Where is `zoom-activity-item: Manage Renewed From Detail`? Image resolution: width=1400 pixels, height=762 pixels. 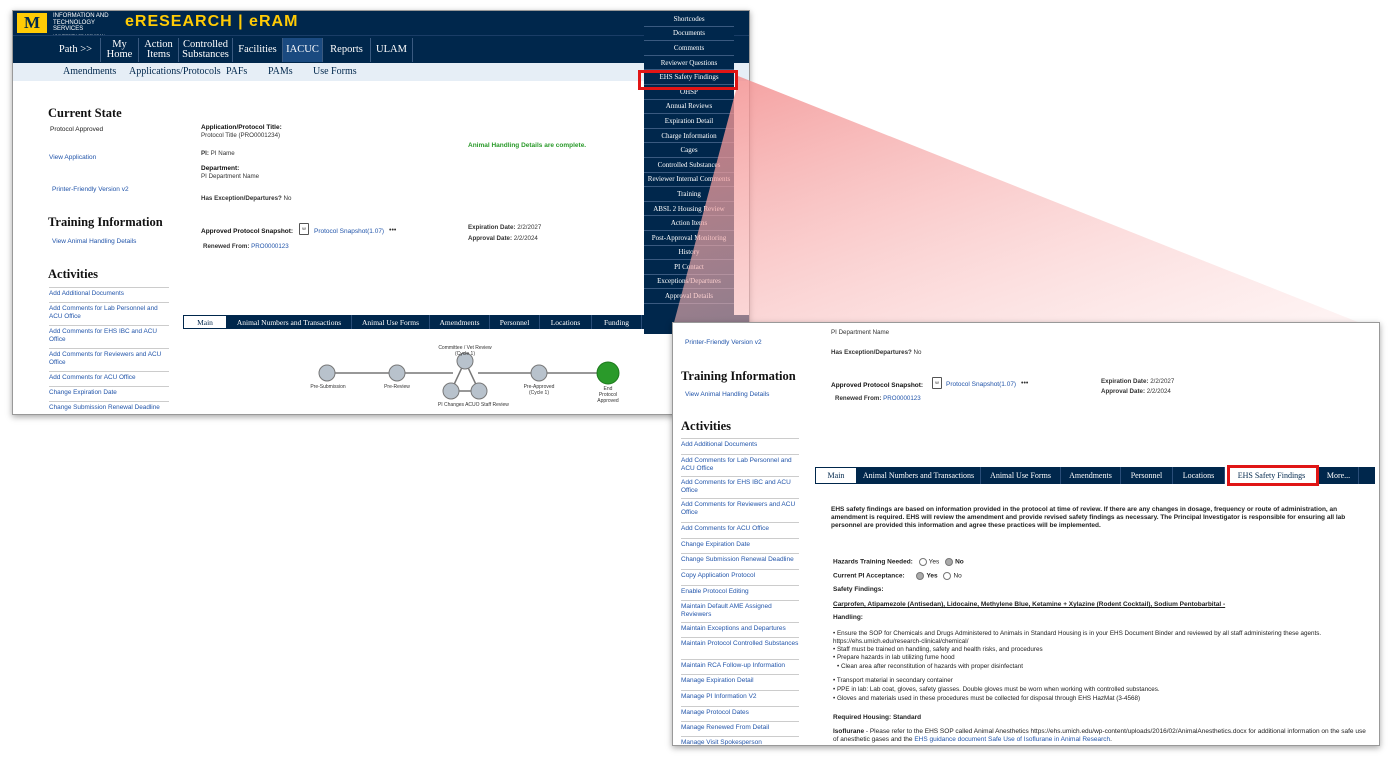
zoom-activity-item: Manage Renewed From Detail is located at coordinates (740, 726).